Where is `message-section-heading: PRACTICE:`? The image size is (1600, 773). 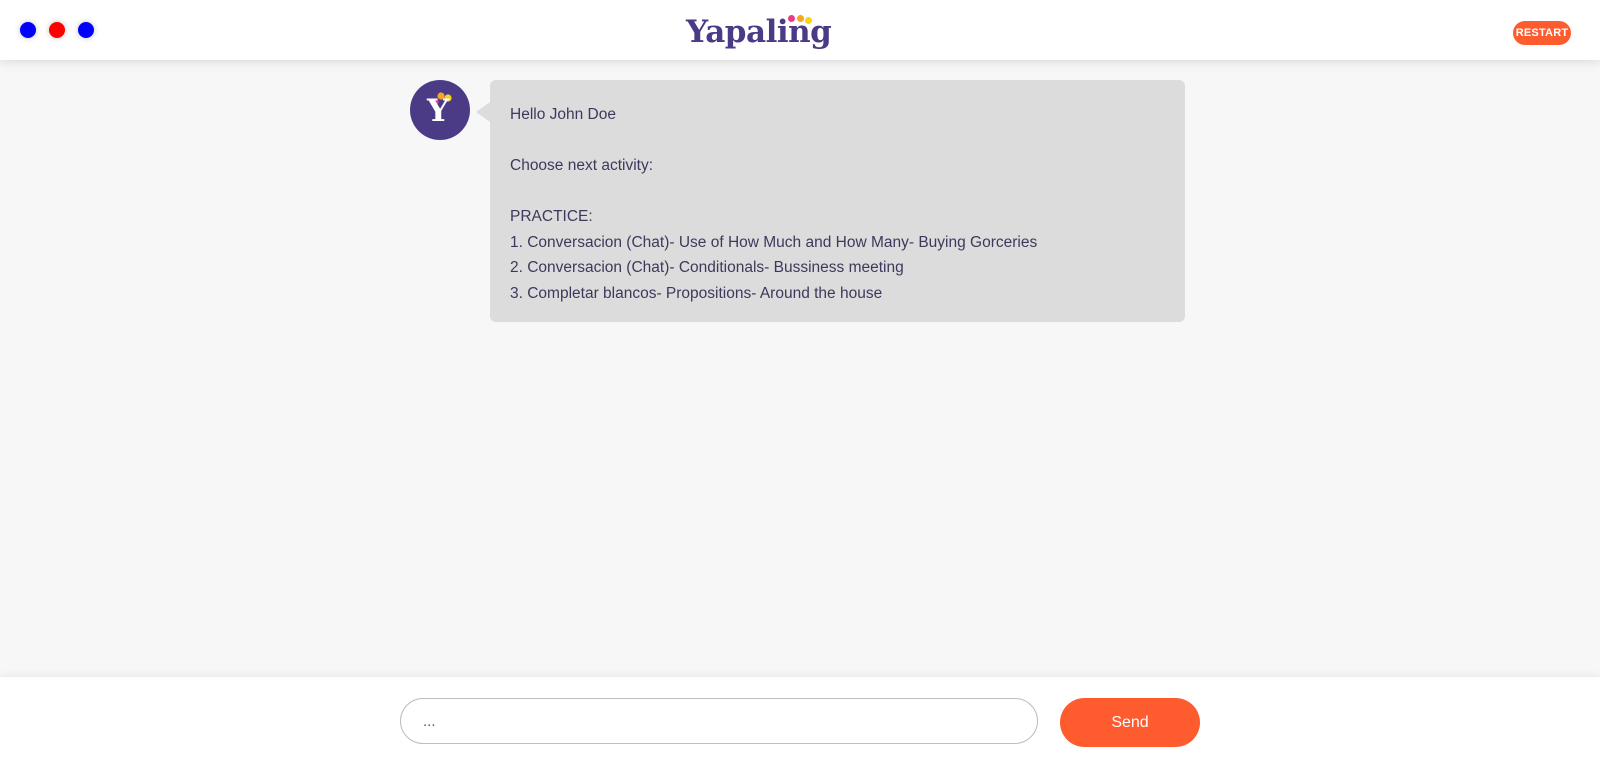 message-section-heading: PRACTICE: is located at coordinates (551, 216).